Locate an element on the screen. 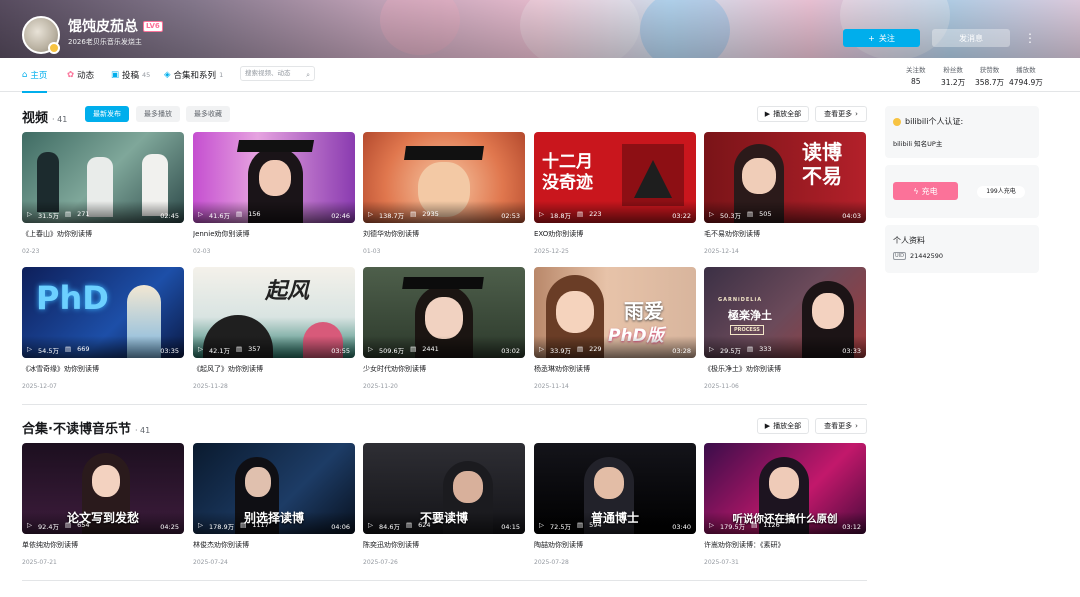  sort-most-played-button: 最多播放 is located at coordinates (158, 114).